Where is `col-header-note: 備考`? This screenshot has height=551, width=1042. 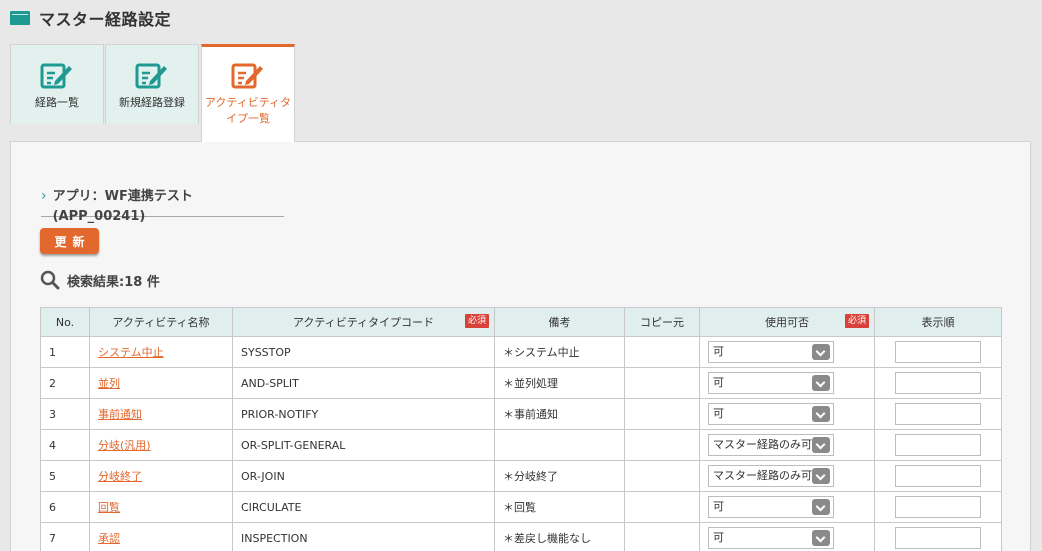 col-header-note: 備考 is located at coordinates (559, 322).